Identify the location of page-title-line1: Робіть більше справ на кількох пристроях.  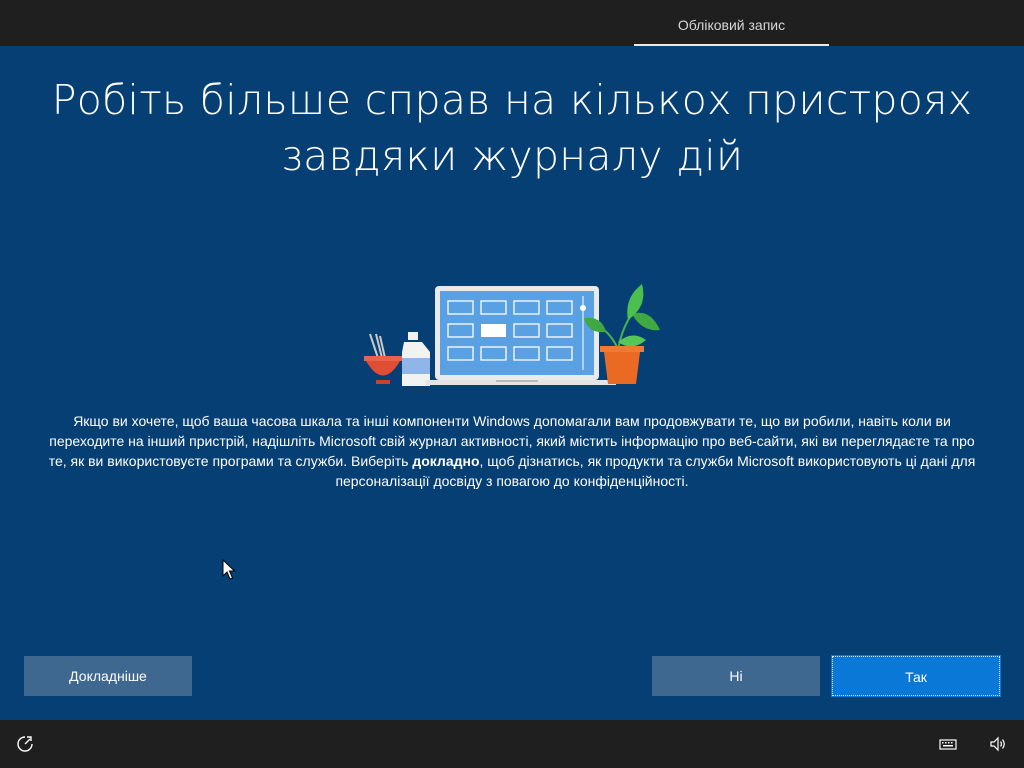
(512, 100).